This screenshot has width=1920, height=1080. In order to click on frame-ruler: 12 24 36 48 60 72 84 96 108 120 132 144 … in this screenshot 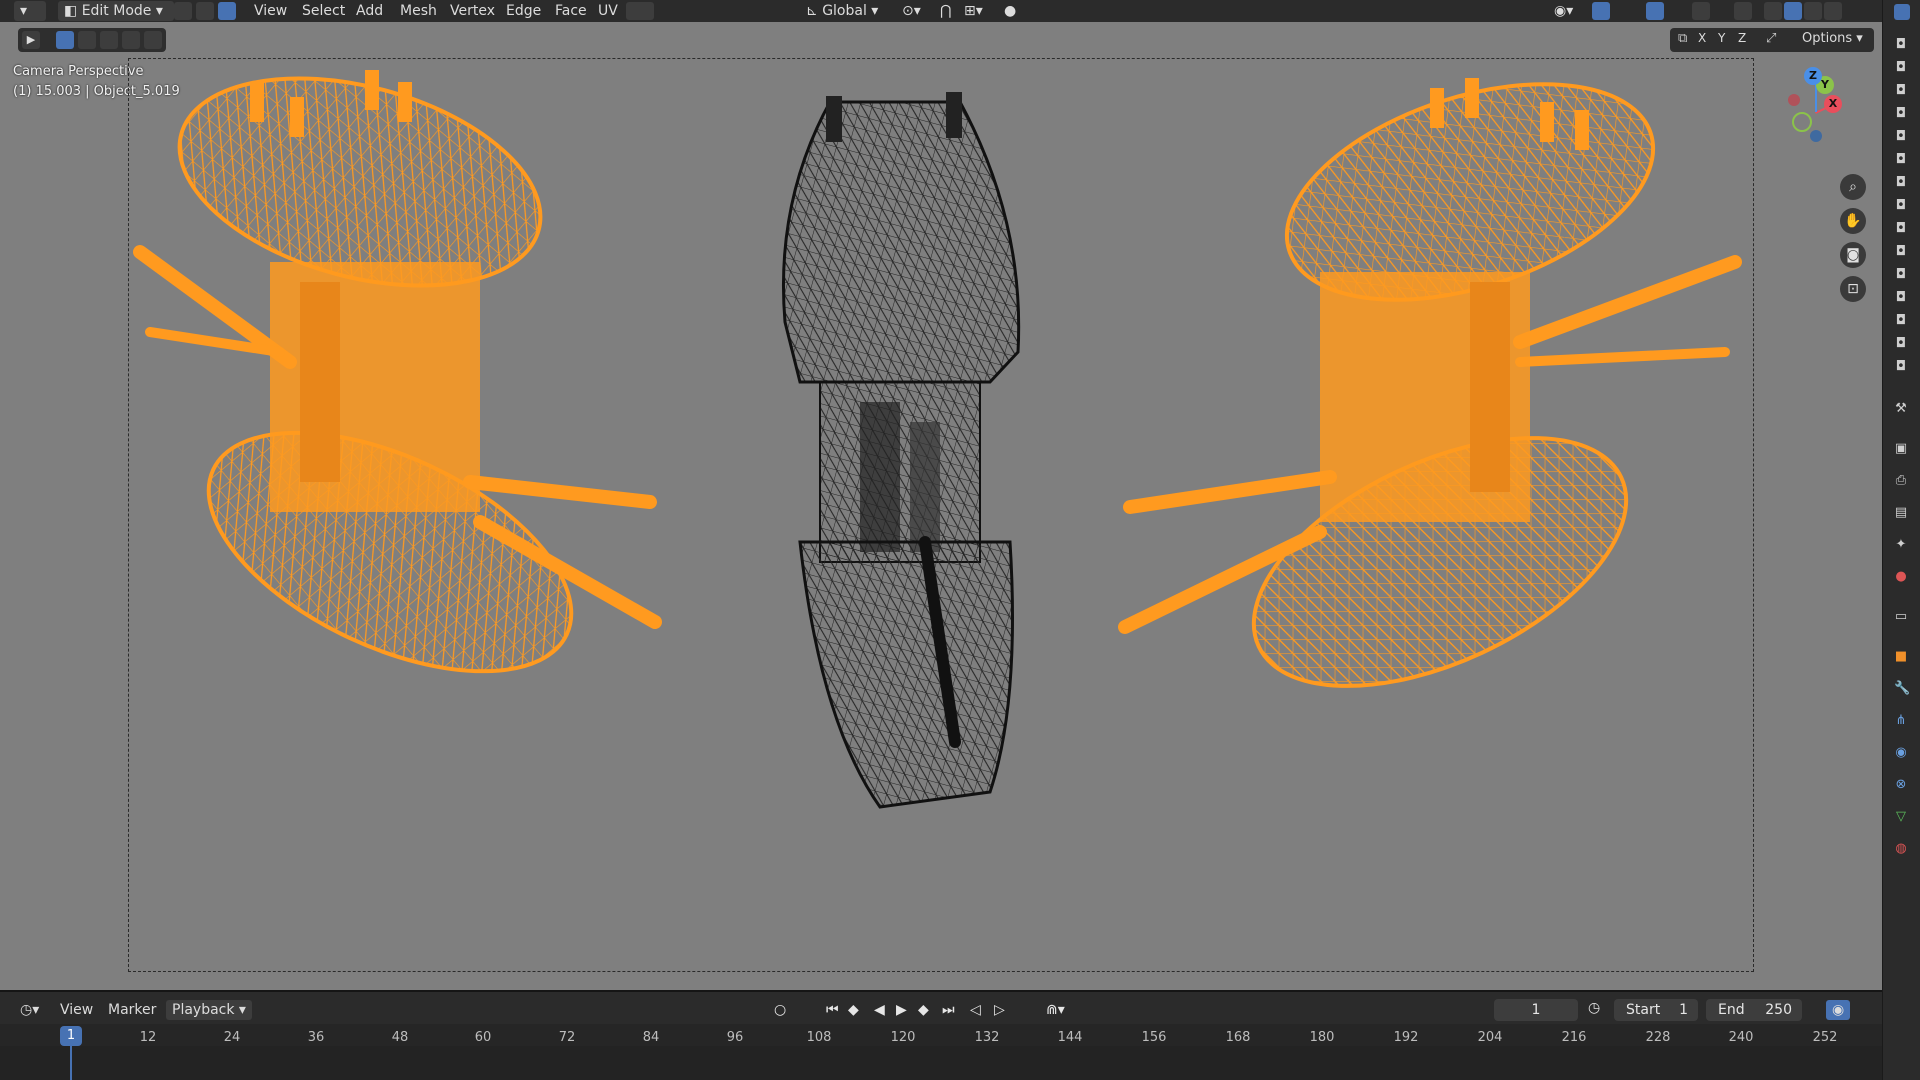, I will do `click(941, 1035)`.